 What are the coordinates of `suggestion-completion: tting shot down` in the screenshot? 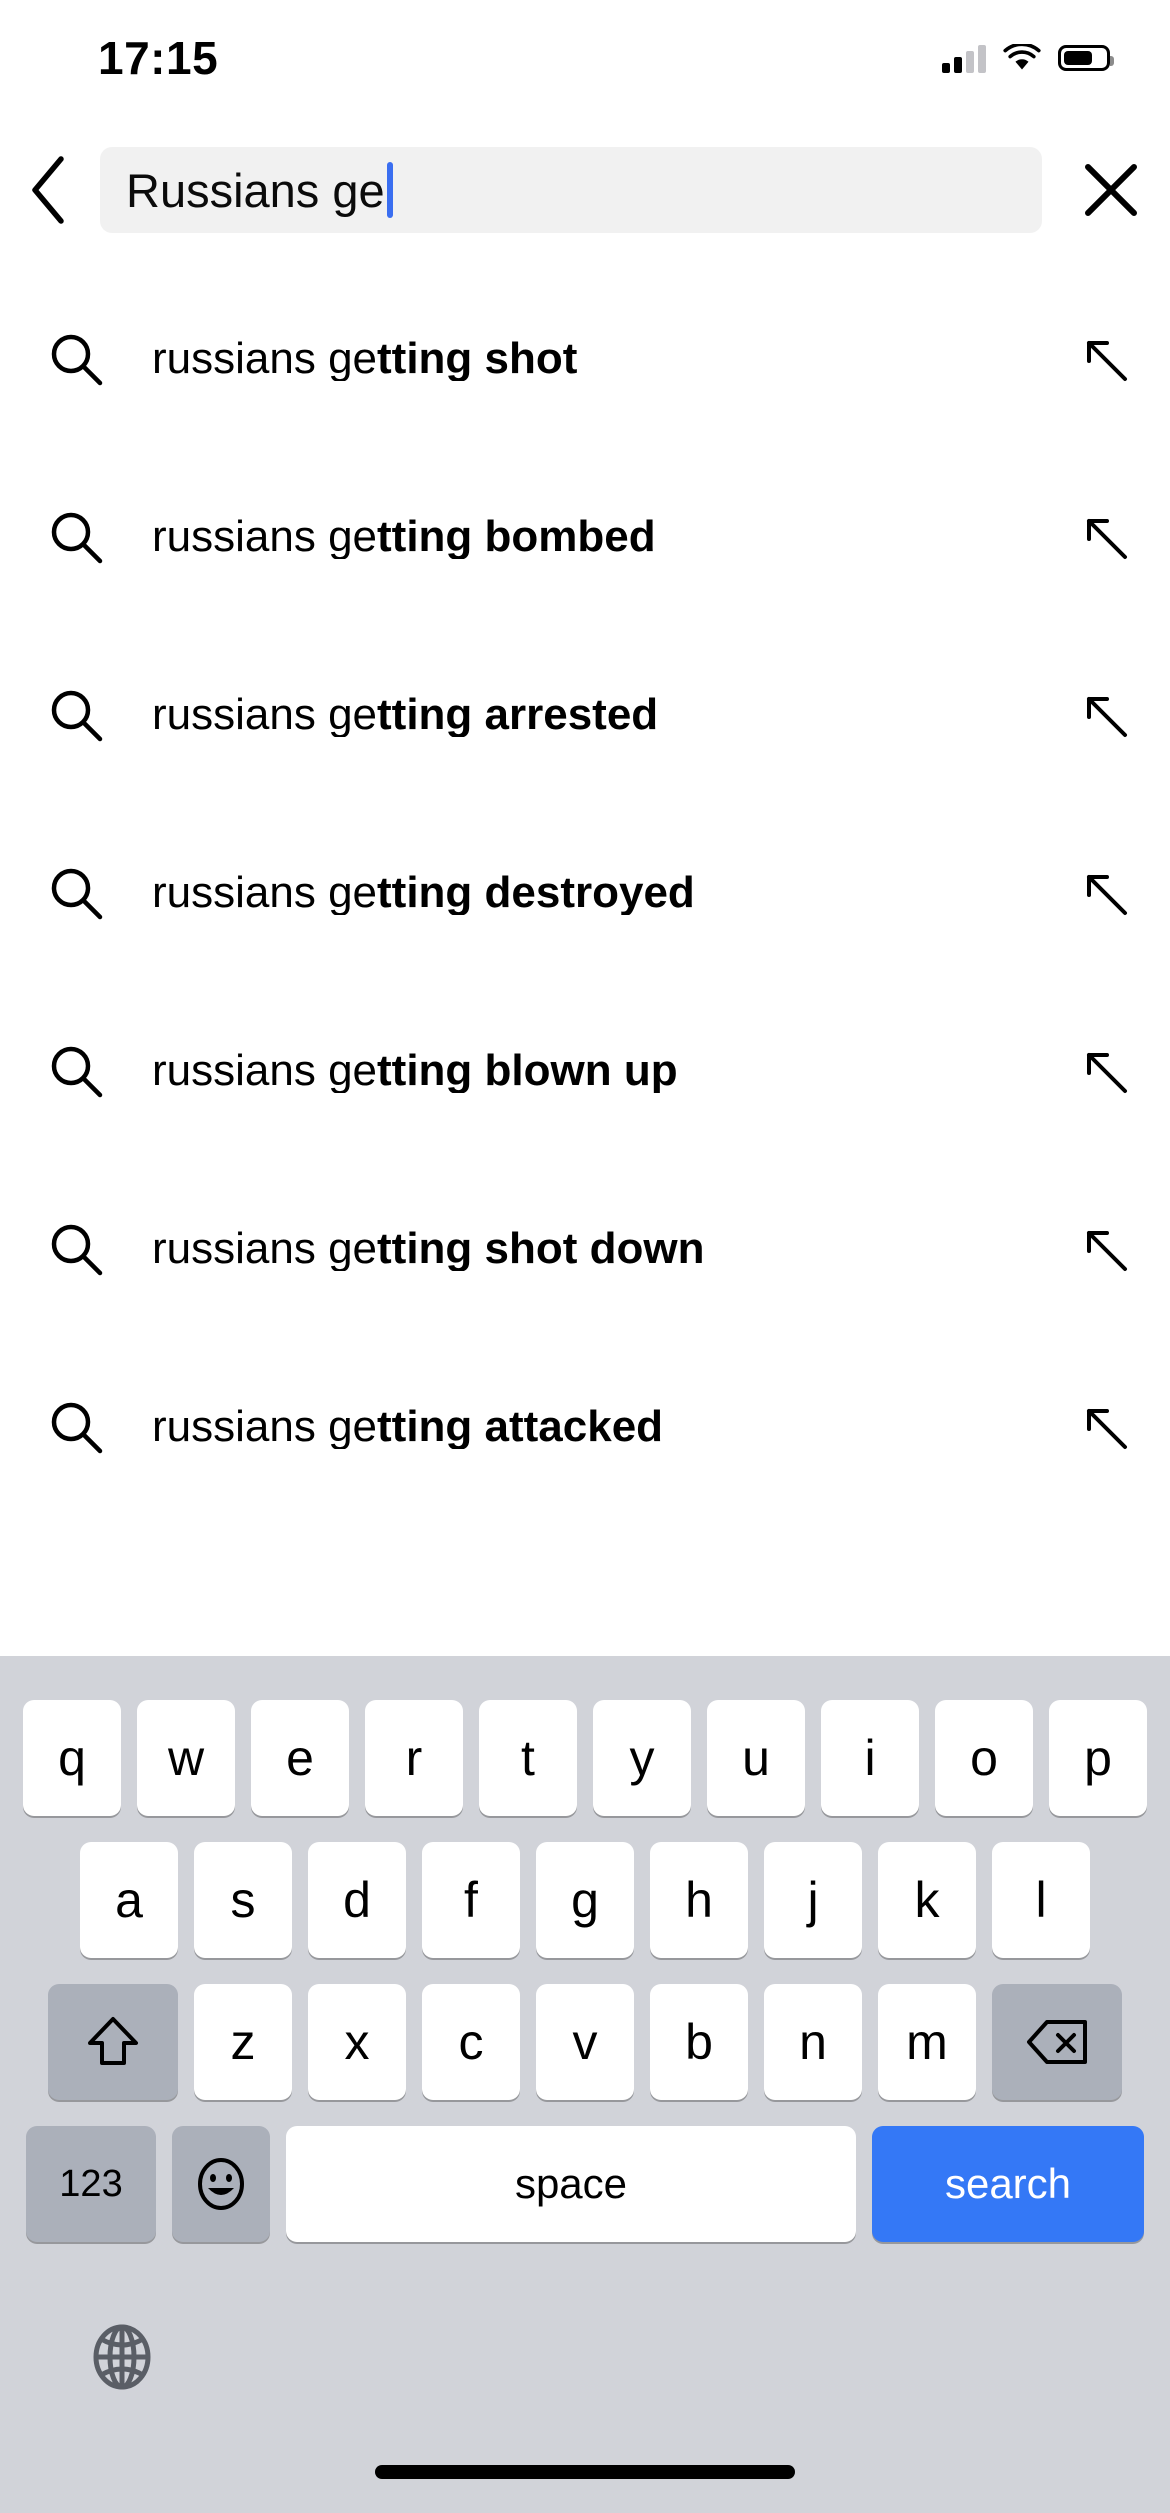 It's located at (541, 1249).